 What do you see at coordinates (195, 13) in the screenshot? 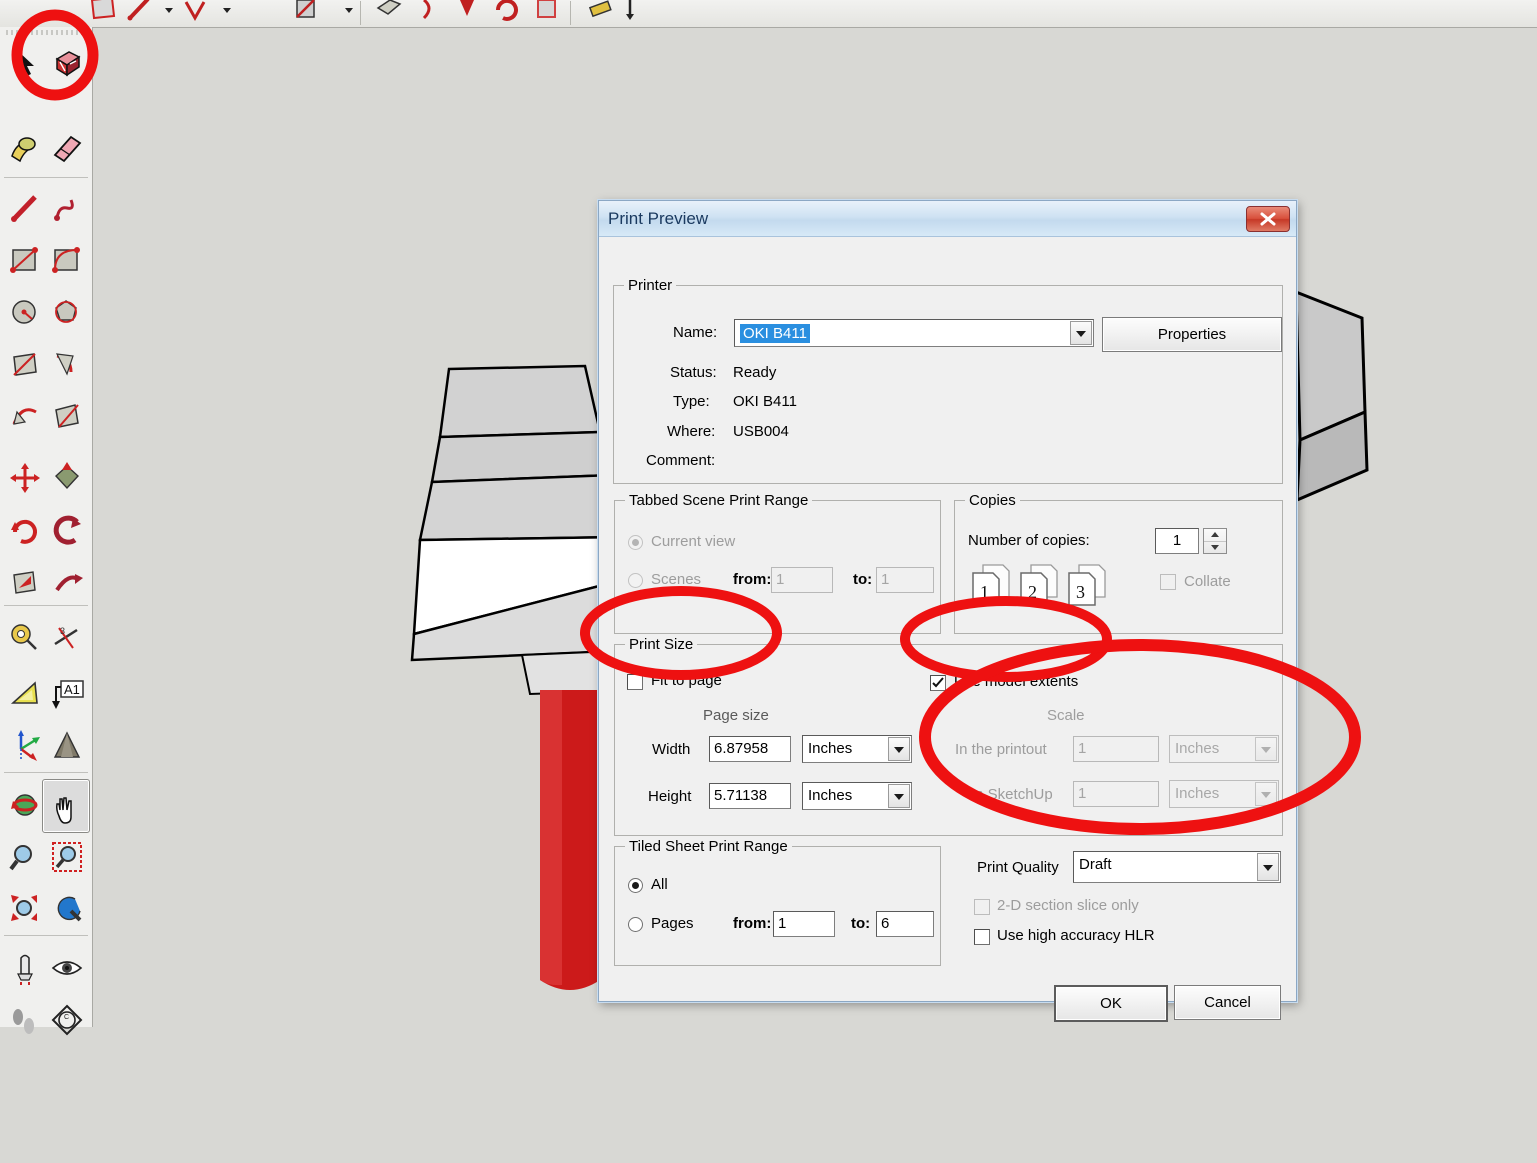
I see `arc-tool-icon` at bounding box center [195, 13].